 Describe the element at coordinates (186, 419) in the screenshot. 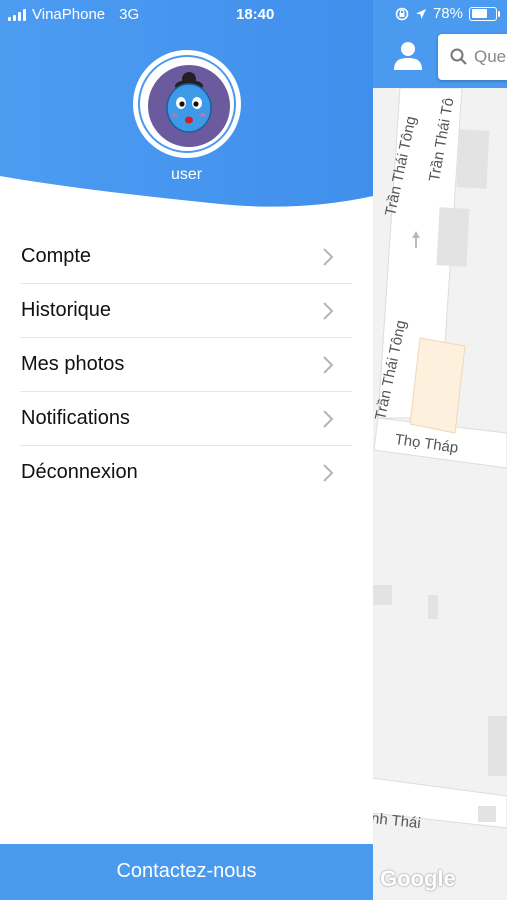

I see `menu-item-notifications: Notifications` at that location.